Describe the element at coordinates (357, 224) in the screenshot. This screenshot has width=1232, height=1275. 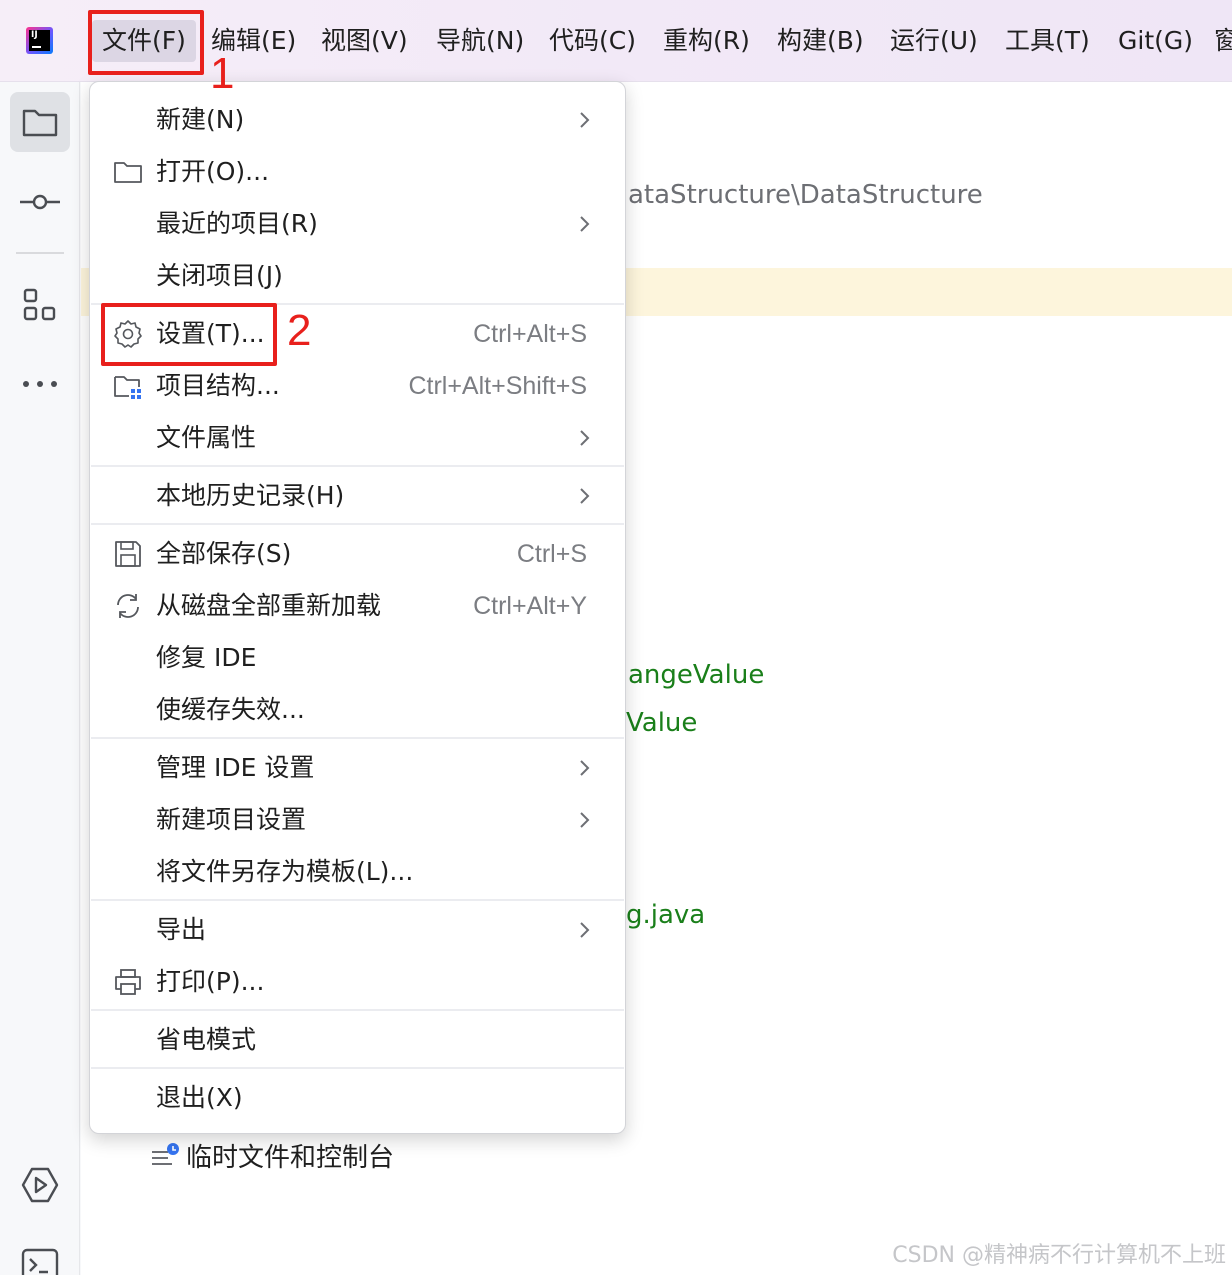
I see `menu-recent-projects: 最近的项目(R)` at that location.